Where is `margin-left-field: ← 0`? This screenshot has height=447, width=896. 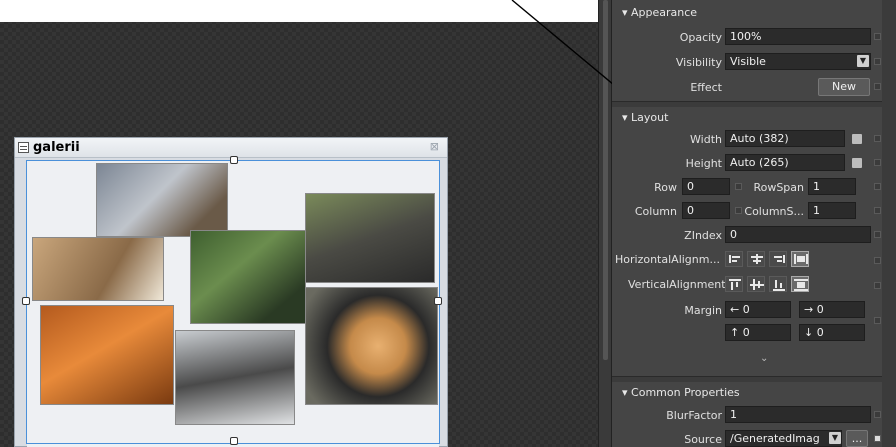 margin-left-field: ← 0 is located at coordinates (758, 309).